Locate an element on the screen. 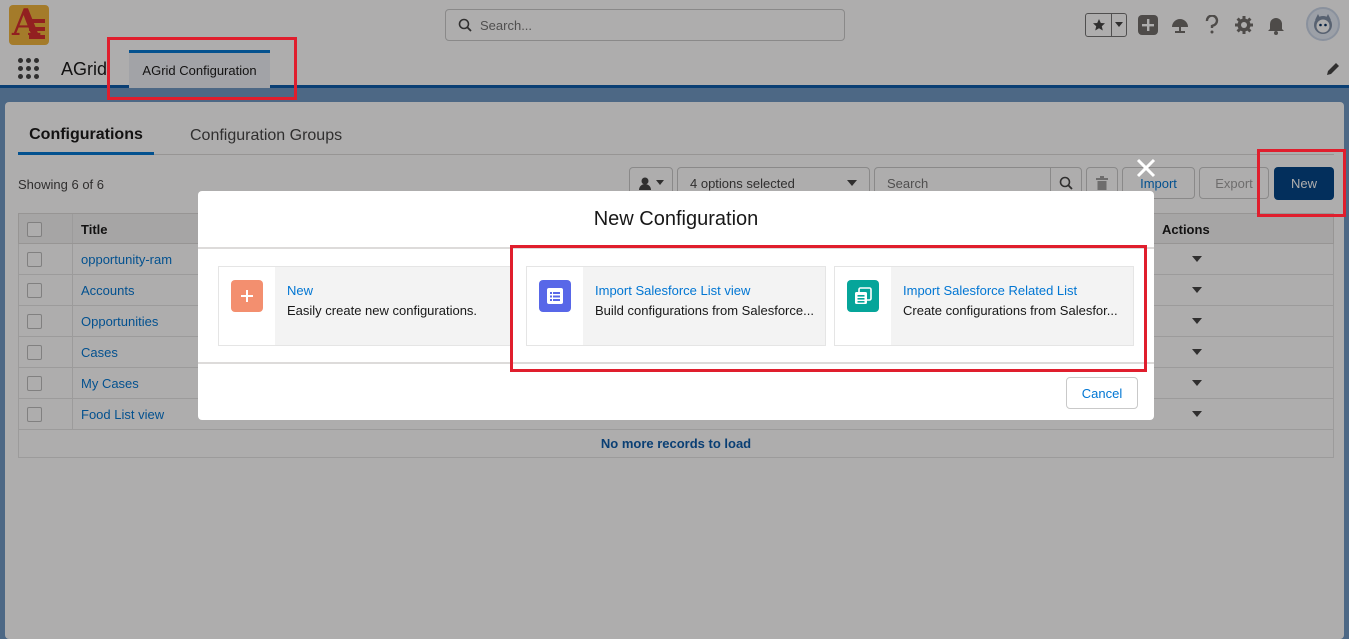 The width and height of the screenshot is (1349, 639). close-icon is located at coordinates (1146, 168).